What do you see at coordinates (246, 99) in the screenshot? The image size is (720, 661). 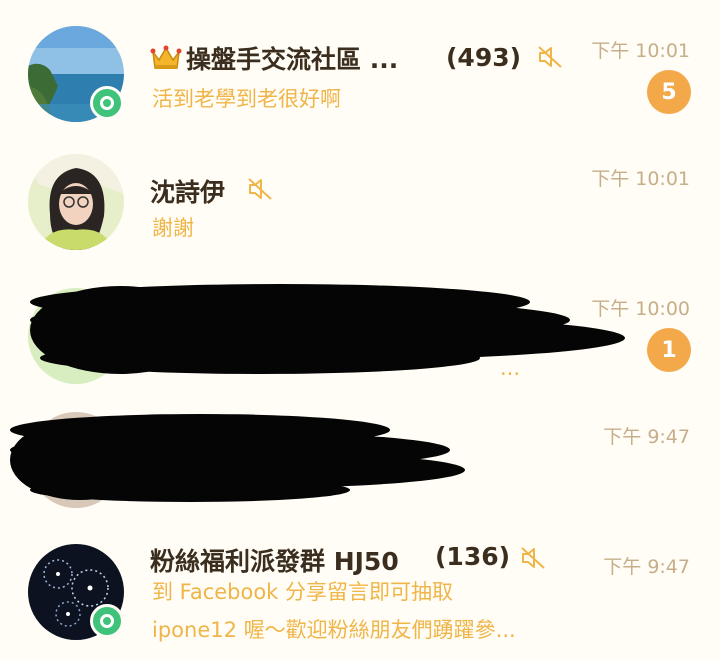 I see `chat-preview: 活到老學到老很好啊` at bounding box center [246, 99].